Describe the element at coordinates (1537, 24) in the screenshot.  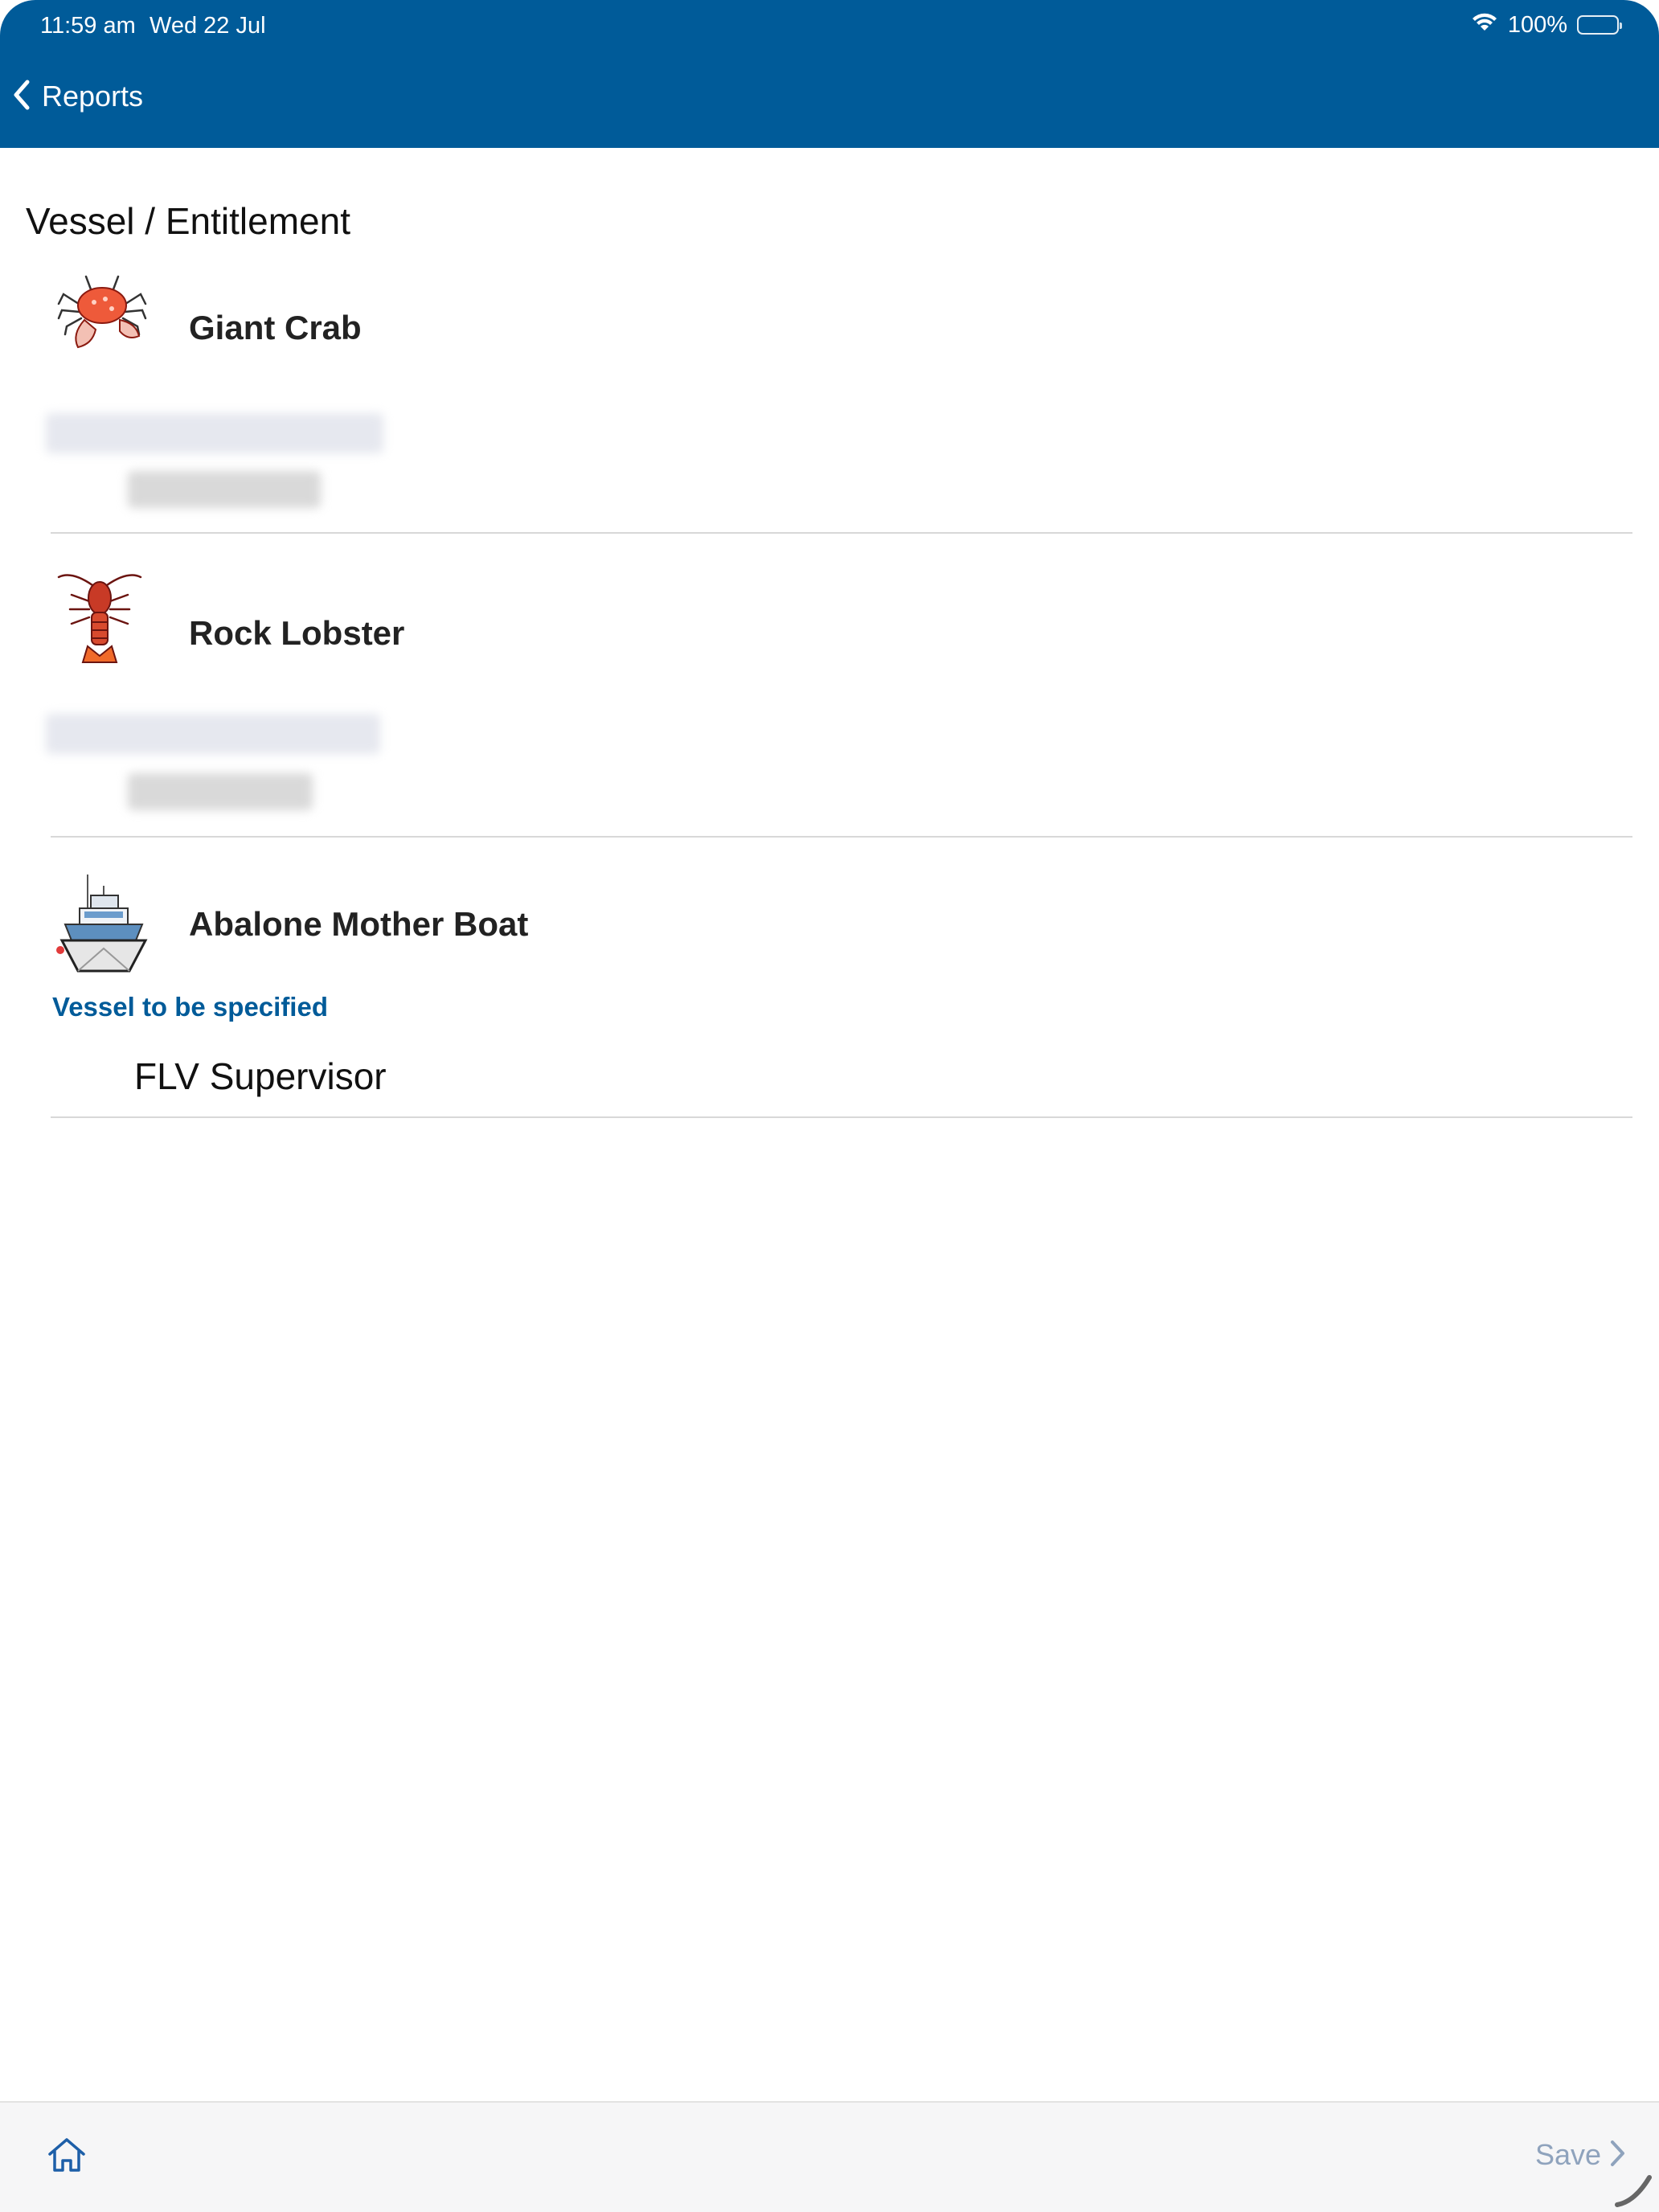
I see `battery-percent: 100%` at that location.